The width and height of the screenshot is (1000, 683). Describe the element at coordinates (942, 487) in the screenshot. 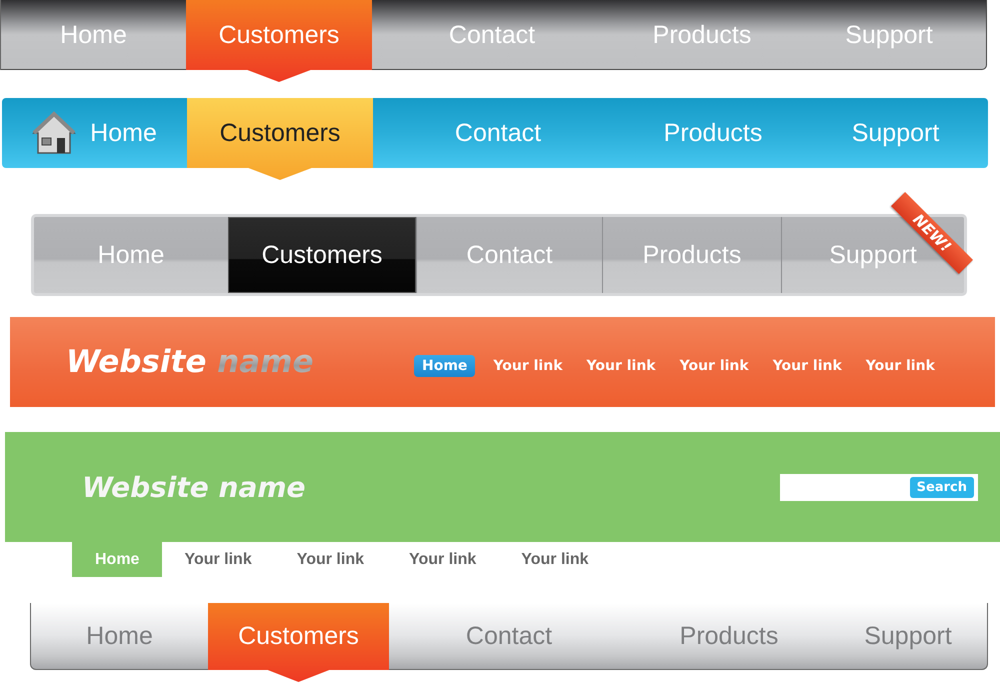

I see `search-button: Search` at that location.